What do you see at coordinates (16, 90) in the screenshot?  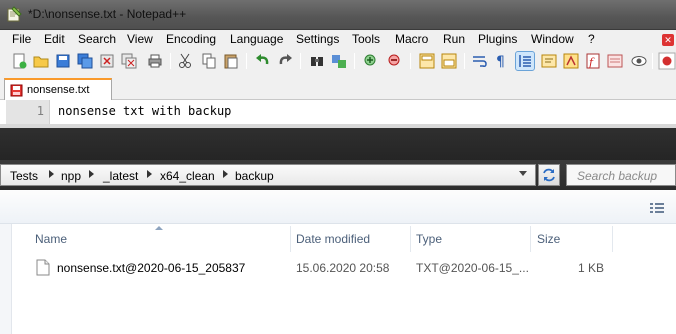 I see `unsaved-file-icon` at bounding box center [16, 90].